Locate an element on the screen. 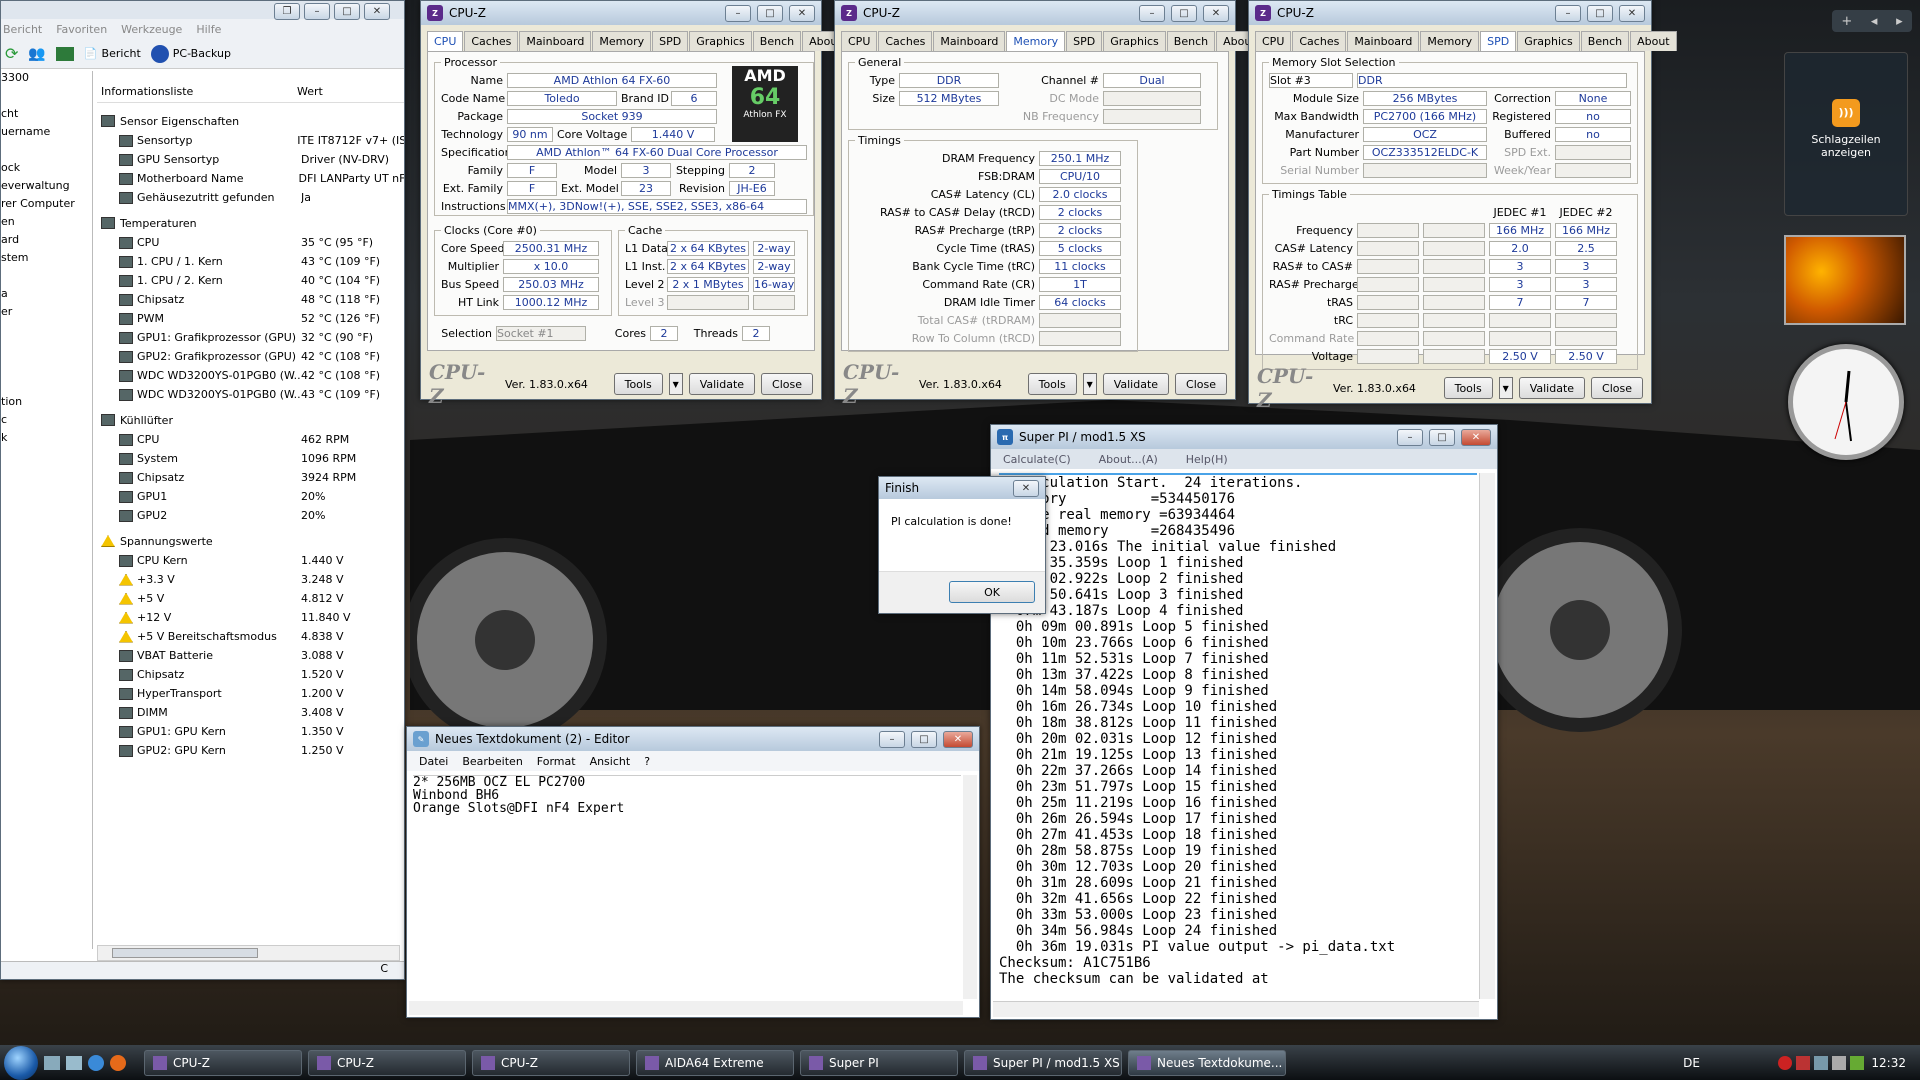 The width and height of the screenshot is (1920, 1080). refresh-icon: ⟳ is located at coordinates (11, 53).